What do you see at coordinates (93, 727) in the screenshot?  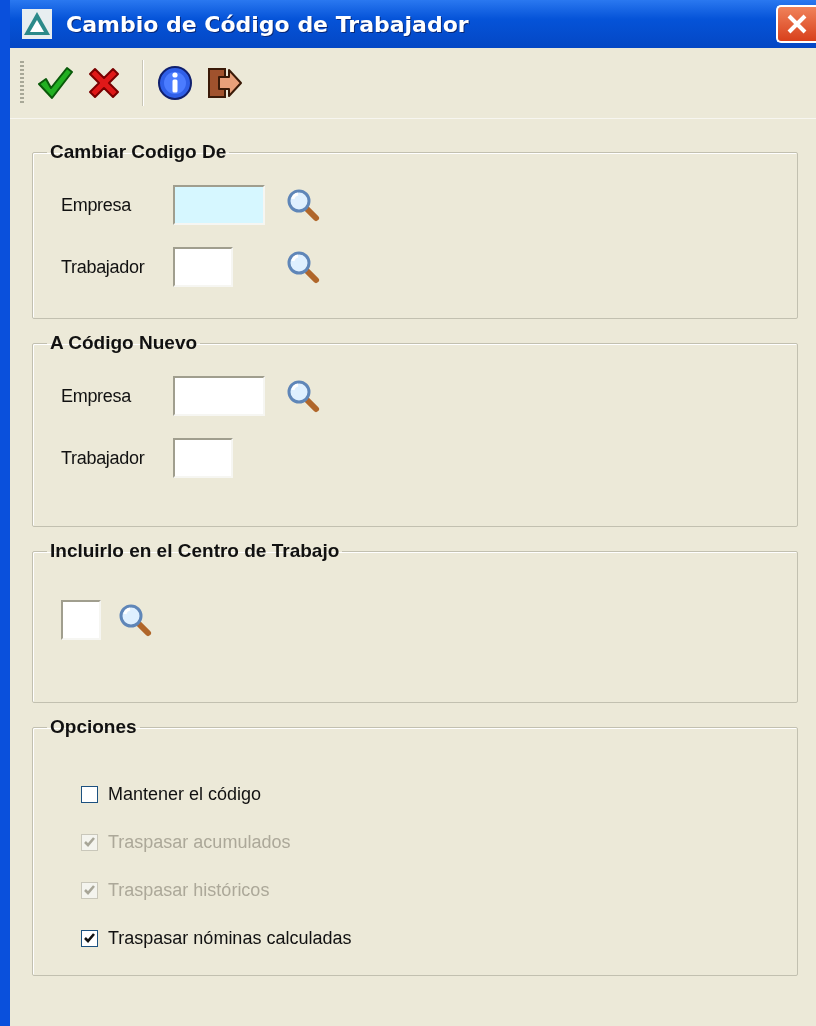 I see `group-title: Opciones` at bounding box center [93, 727].